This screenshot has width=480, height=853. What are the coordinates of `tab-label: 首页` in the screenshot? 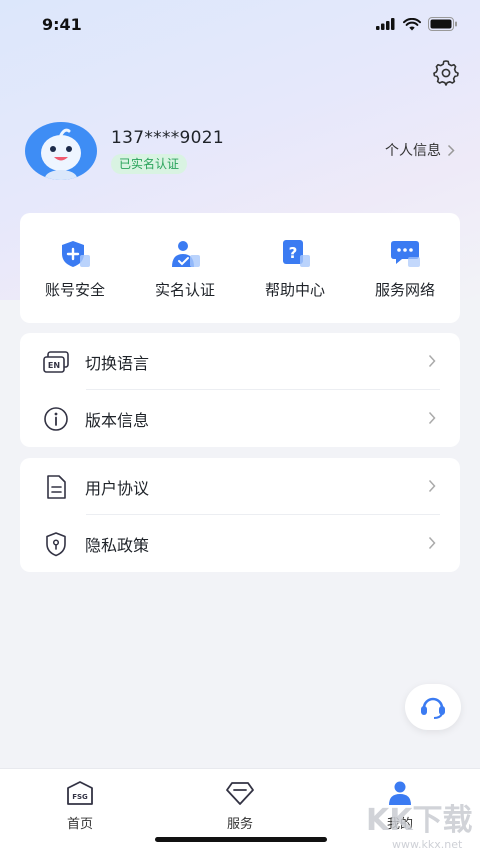 It's located at (79, 824).